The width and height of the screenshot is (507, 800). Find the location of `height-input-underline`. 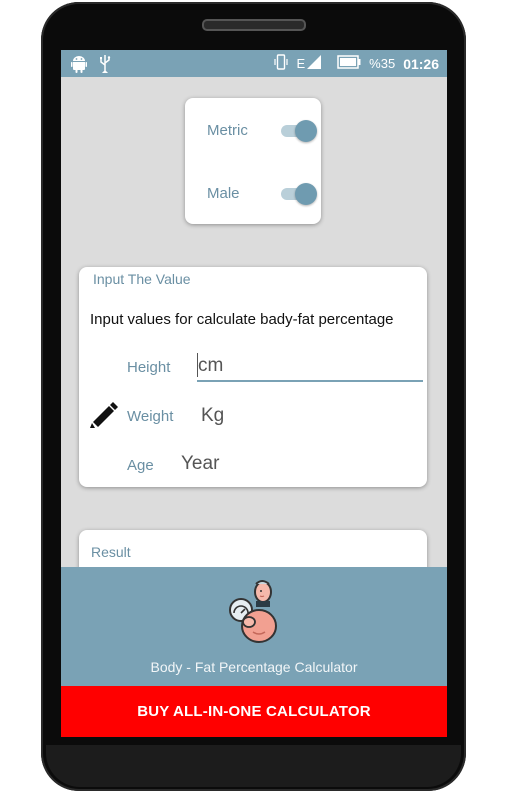

height-input-underline is located at coordinates (310, 381).